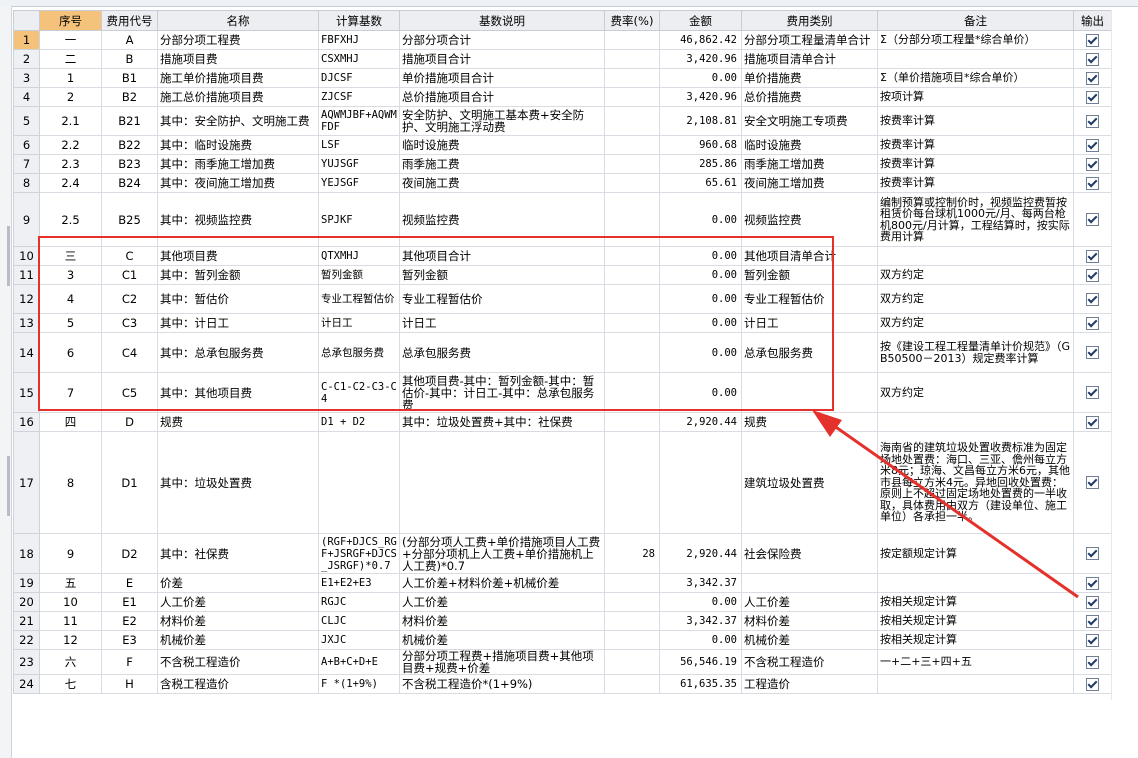  What do you see at coordinates (809, 323) in the screenshot?
I see `category-cell: 计日工` at bounding box center [809, 323].